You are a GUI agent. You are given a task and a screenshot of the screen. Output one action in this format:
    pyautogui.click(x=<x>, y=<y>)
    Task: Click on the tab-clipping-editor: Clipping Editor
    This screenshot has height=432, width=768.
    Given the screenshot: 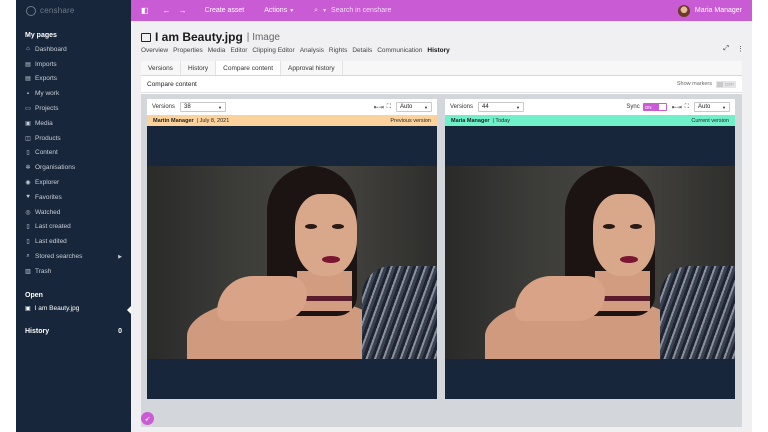 What is the action you would take?
    pyautogui.click(x=273, y=50)
    